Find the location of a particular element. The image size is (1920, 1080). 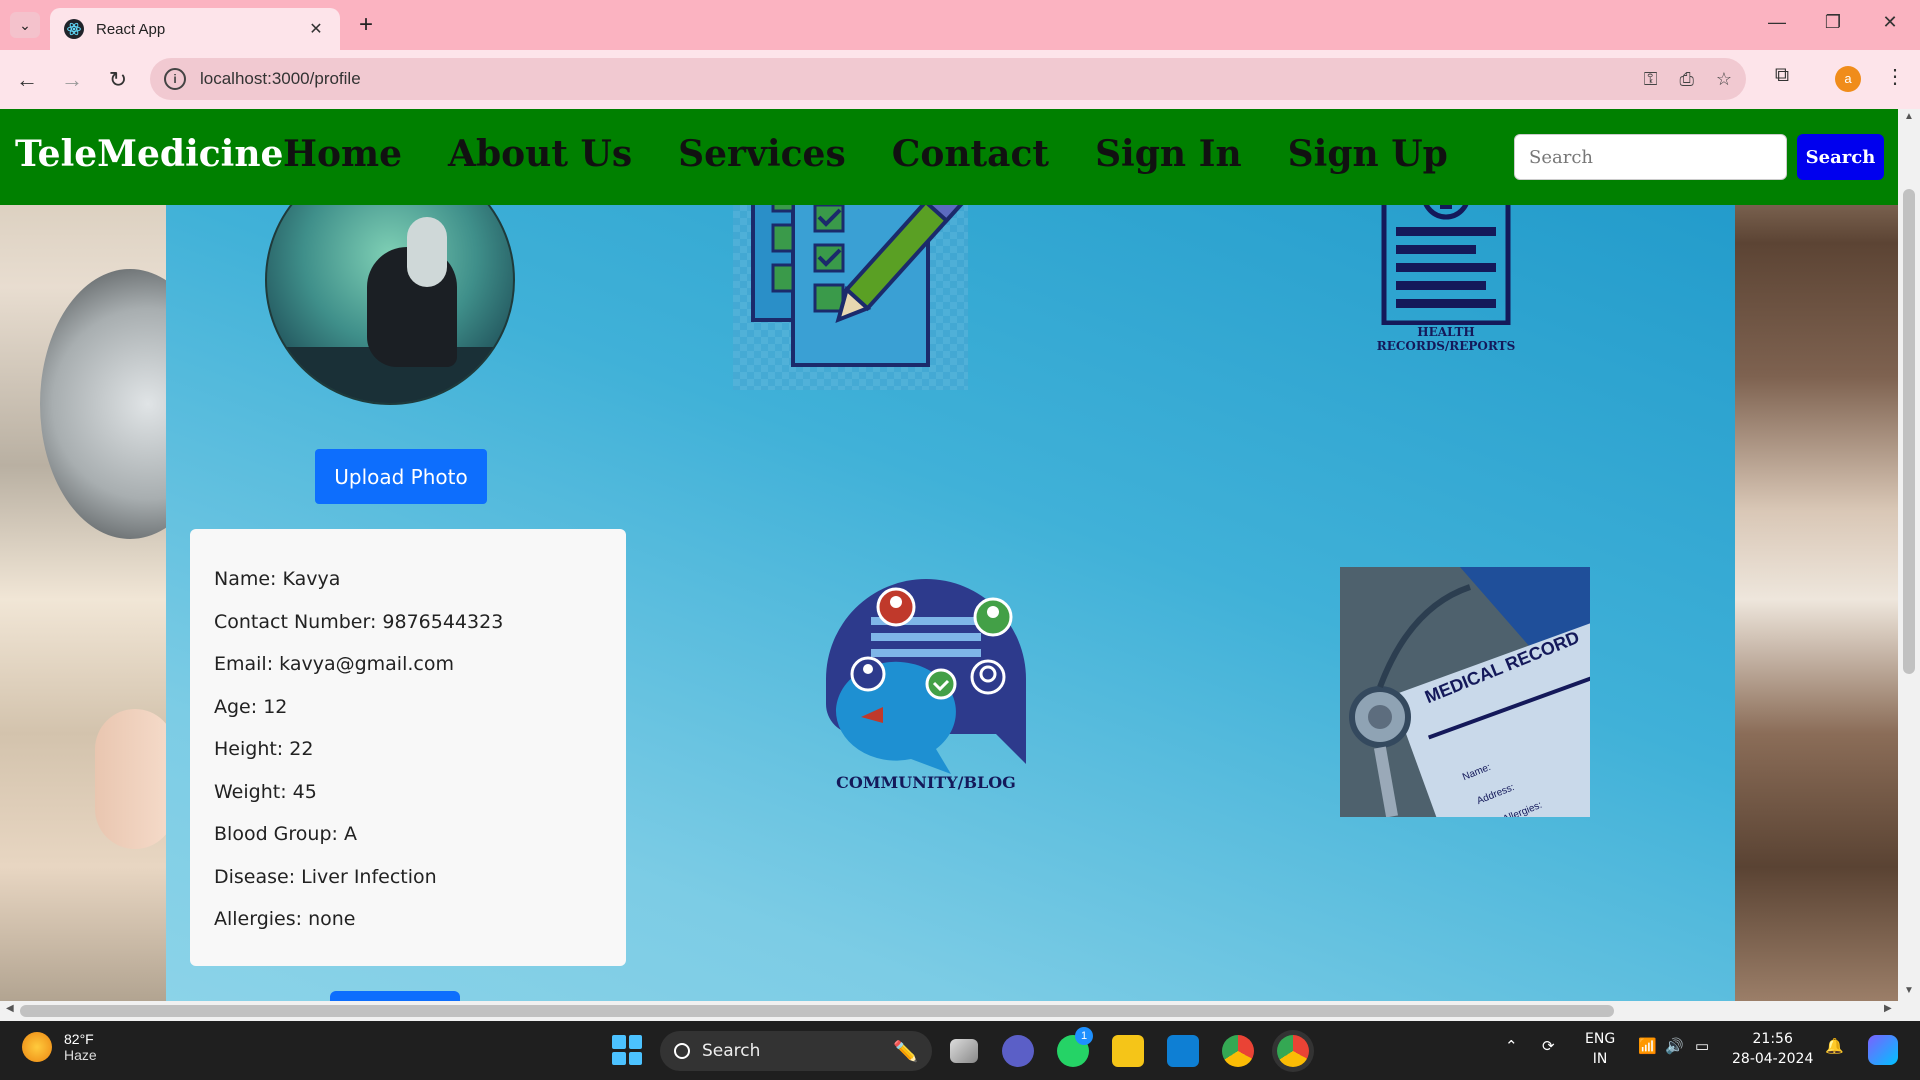

site-brand: TeleMedicine is located at coordinates (149, 154).